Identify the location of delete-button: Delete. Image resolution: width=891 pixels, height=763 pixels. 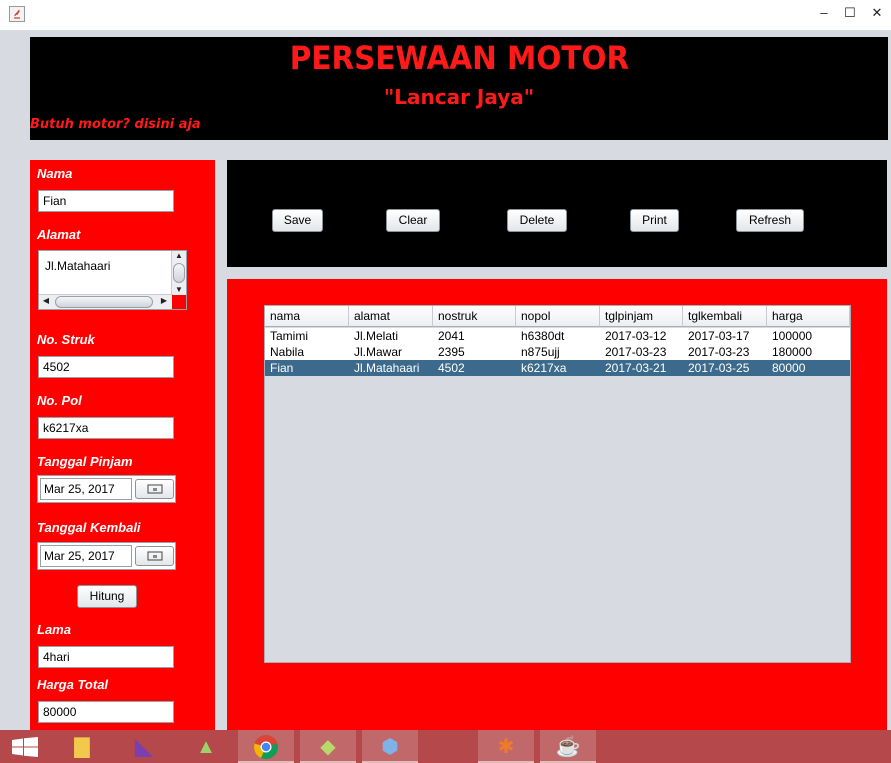
(537, 220).